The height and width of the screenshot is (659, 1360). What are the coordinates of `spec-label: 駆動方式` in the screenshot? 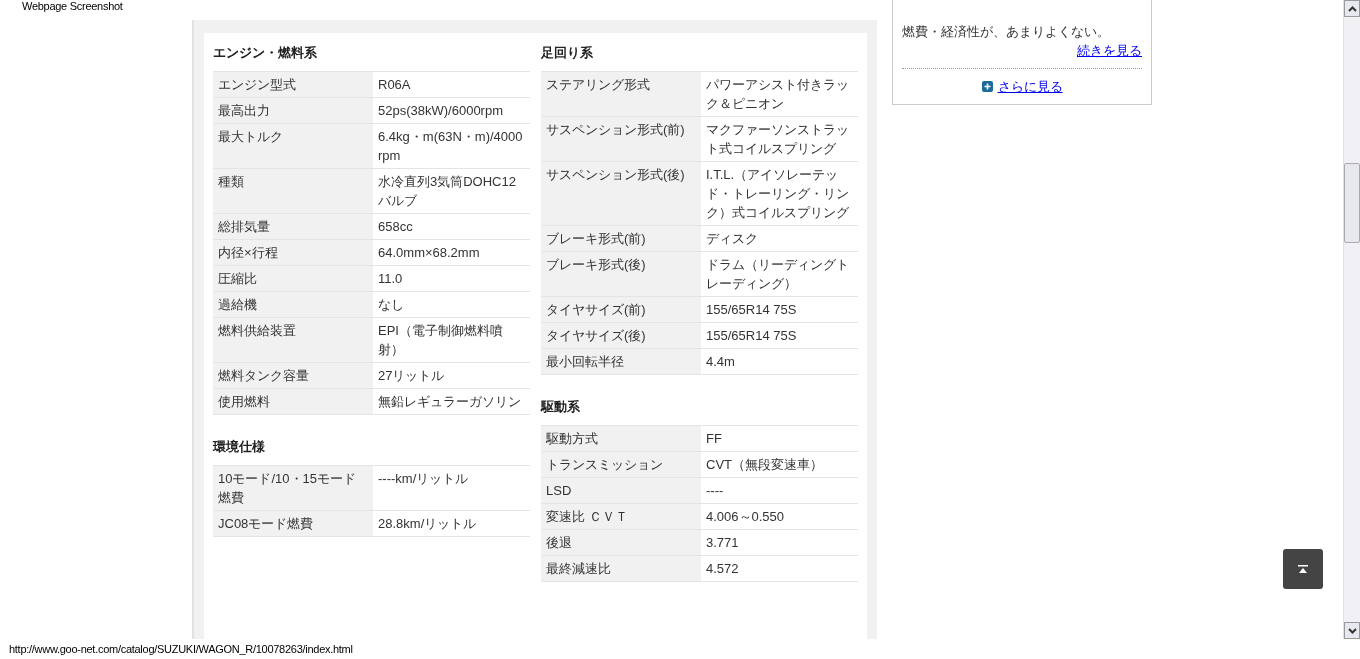 It's located at (621, 438).